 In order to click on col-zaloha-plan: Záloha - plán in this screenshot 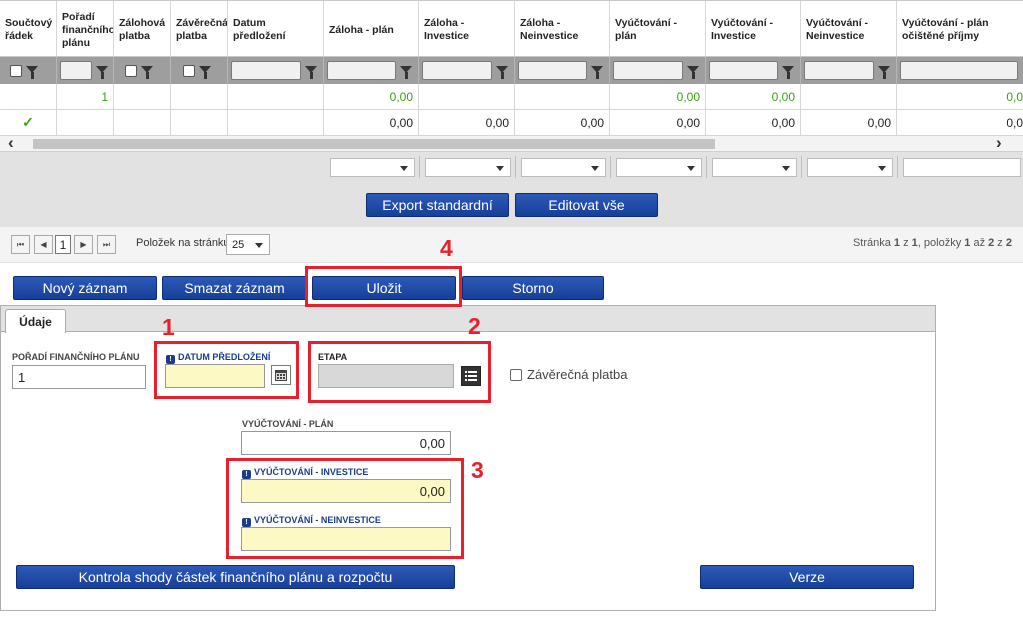, I will do `click(371, 28)`.